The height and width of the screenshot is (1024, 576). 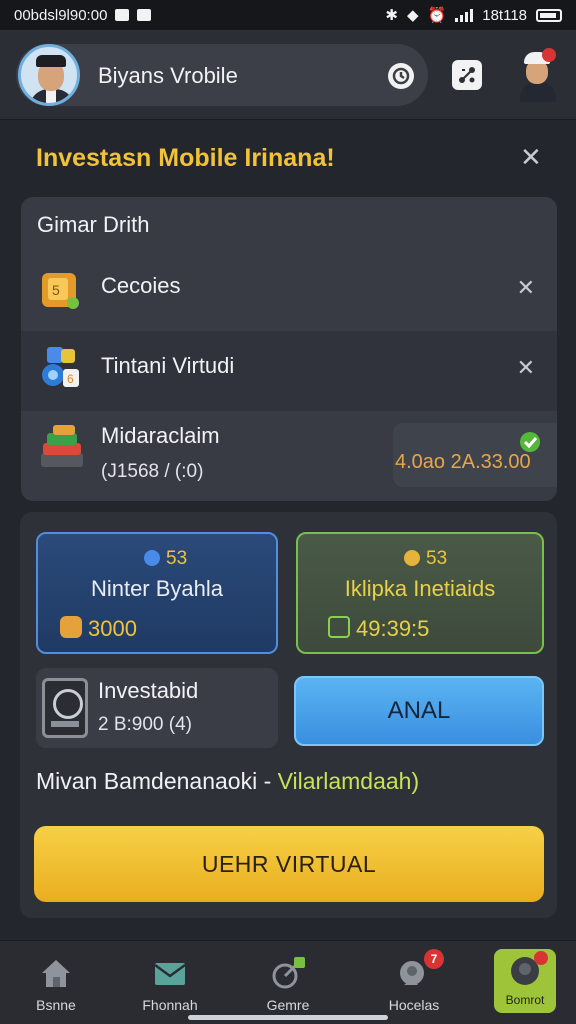 What do you see at coordinates (144, 15) in the screenshot?
I see `storage-icon` at bounding box center [144, 15].